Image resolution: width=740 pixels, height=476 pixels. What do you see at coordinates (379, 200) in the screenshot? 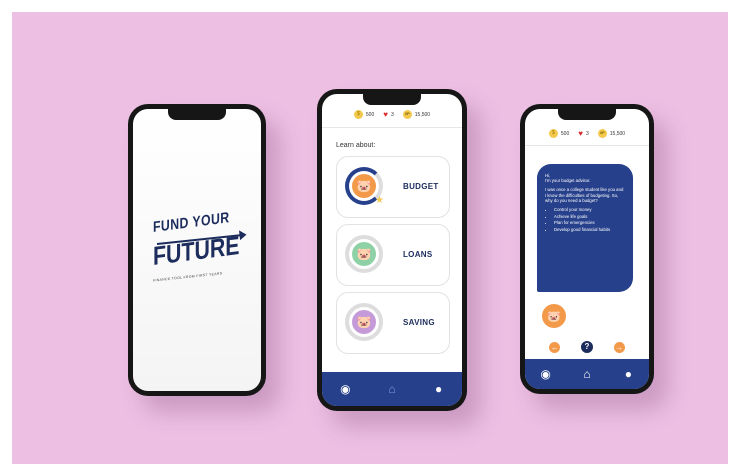
I see `star-icon: ★` at bounding box center [379, 200].